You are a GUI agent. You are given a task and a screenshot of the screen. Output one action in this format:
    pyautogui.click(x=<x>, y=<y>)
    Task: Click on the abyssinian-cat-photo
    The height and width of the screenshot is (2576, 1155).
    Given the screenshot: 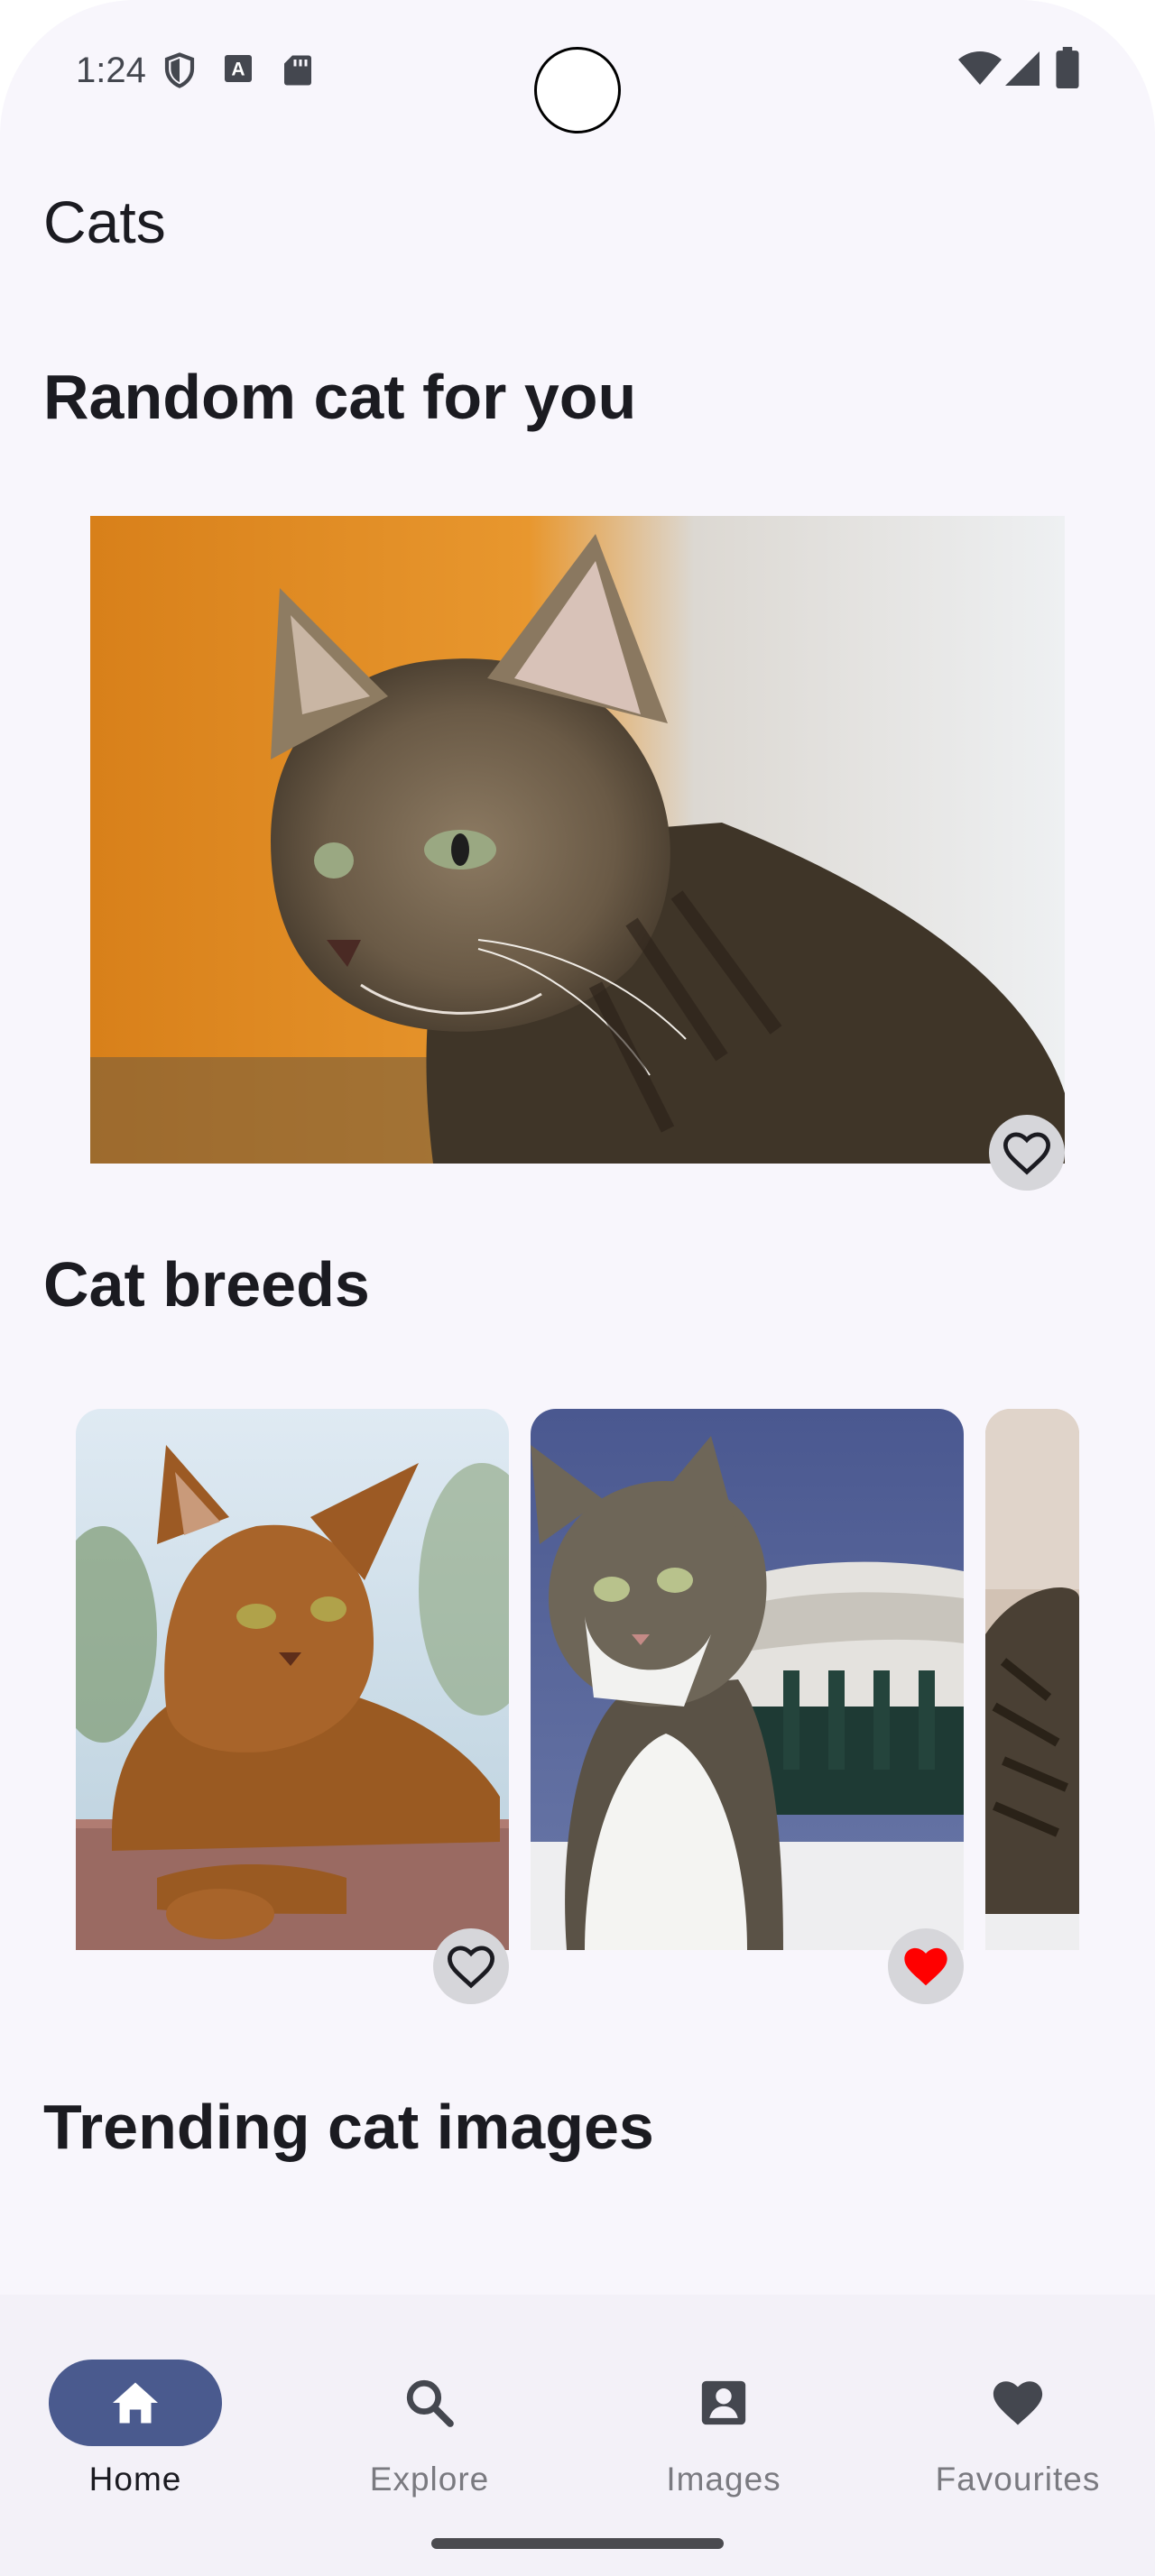 What is the action you would take?
    pyautogui.click(x=292, y=1679)
    